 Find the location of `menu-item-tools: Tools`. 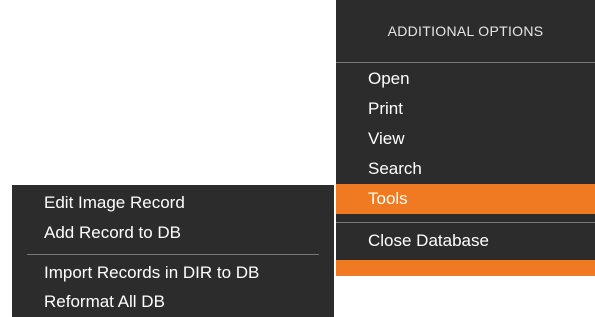

menu-item-tools: Tools is located at coordinates (465, 199).